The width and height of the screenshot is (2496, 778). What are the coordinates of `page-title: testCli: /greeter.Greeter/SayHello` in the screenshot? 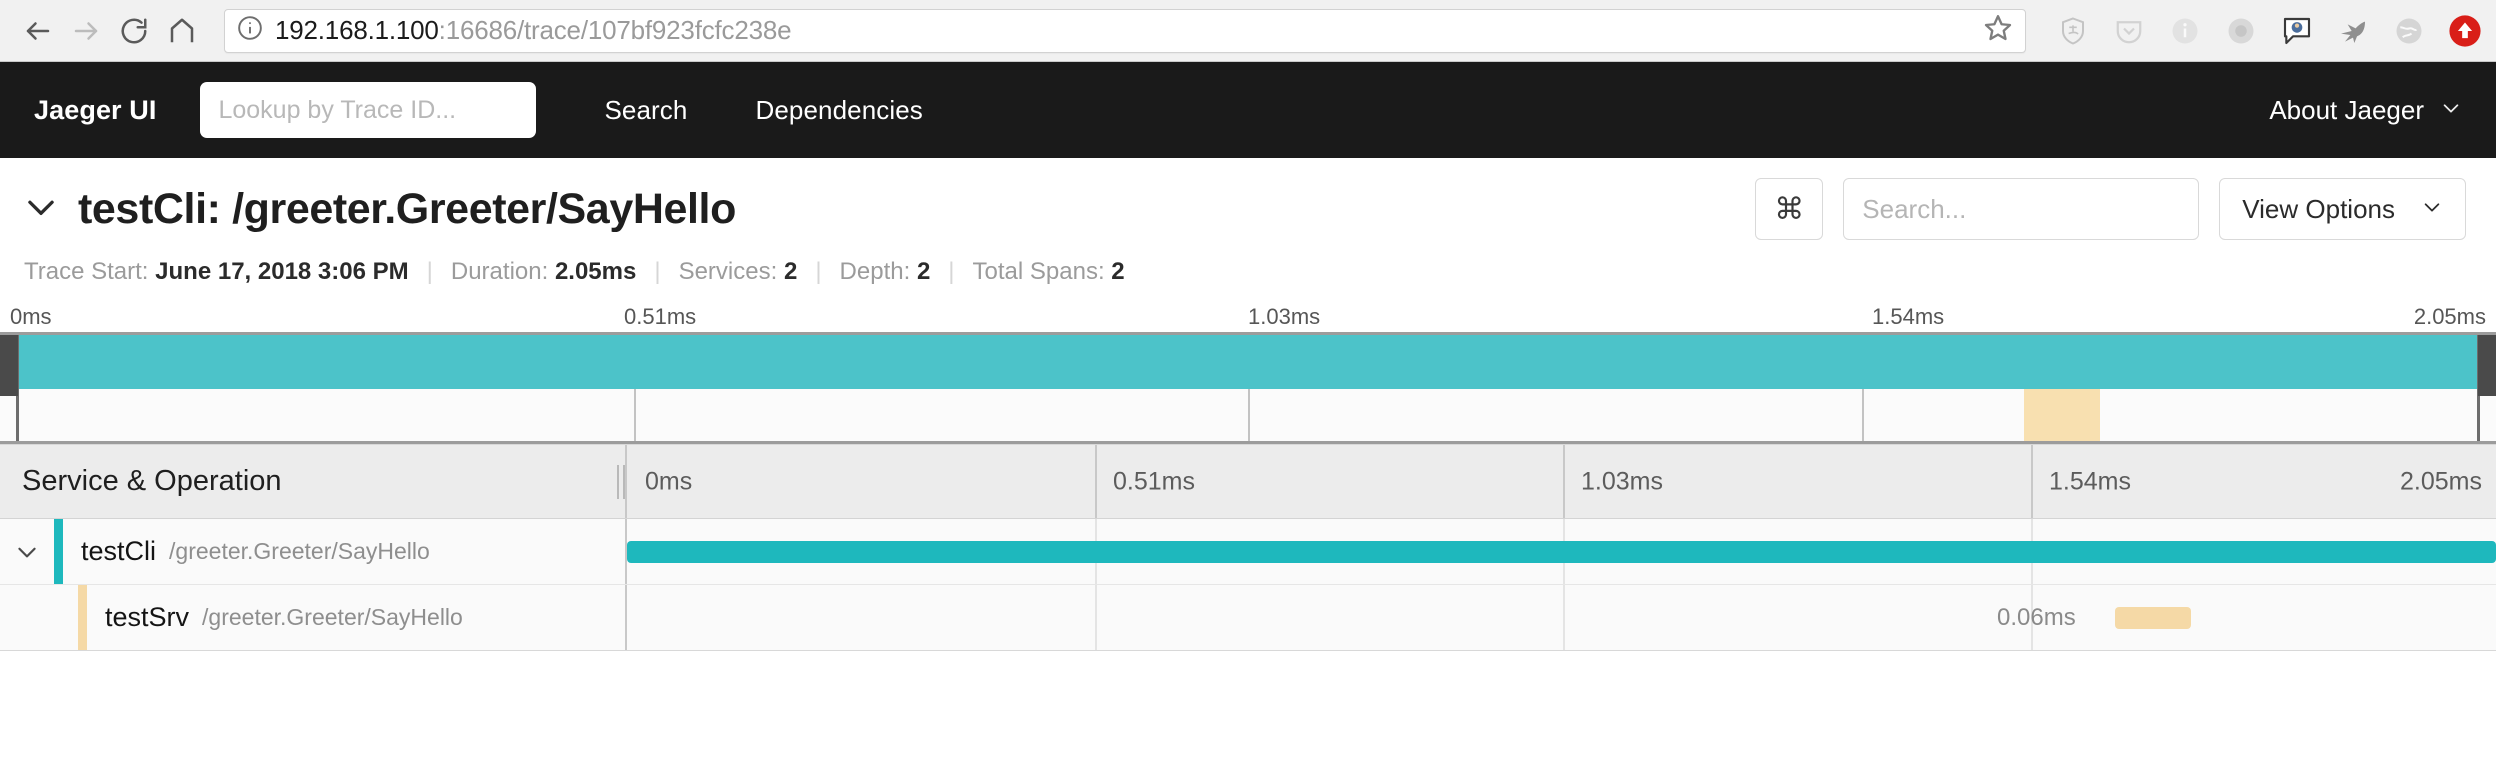 It's located at (407, 208).